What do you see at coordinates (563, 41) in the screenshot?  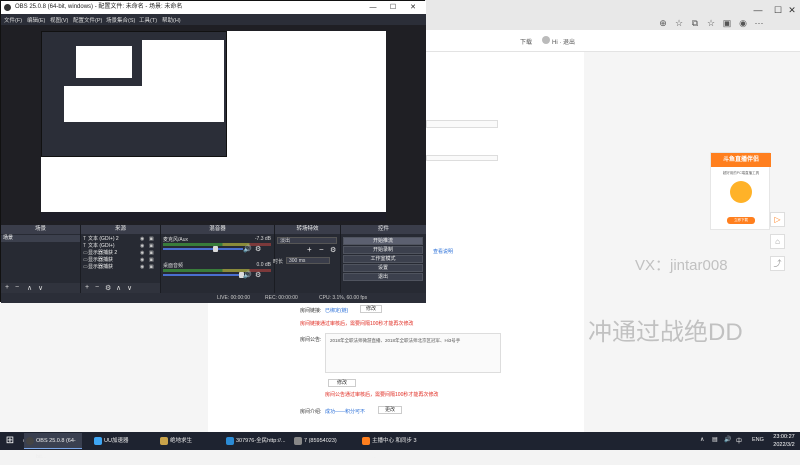 I see `user-menu: Hi · 退出` at bounding box center [563, 41].